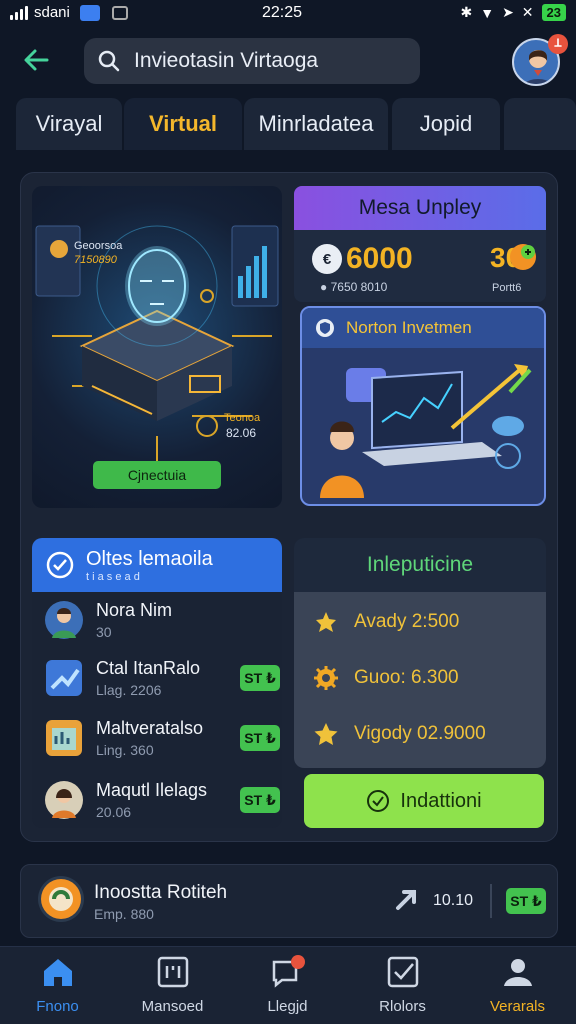 Image resolution: width=576 pixels, height=1024 pixels. I want to click on list-header: Oltes lemaoila t i a s e a d, so click(157, 565).